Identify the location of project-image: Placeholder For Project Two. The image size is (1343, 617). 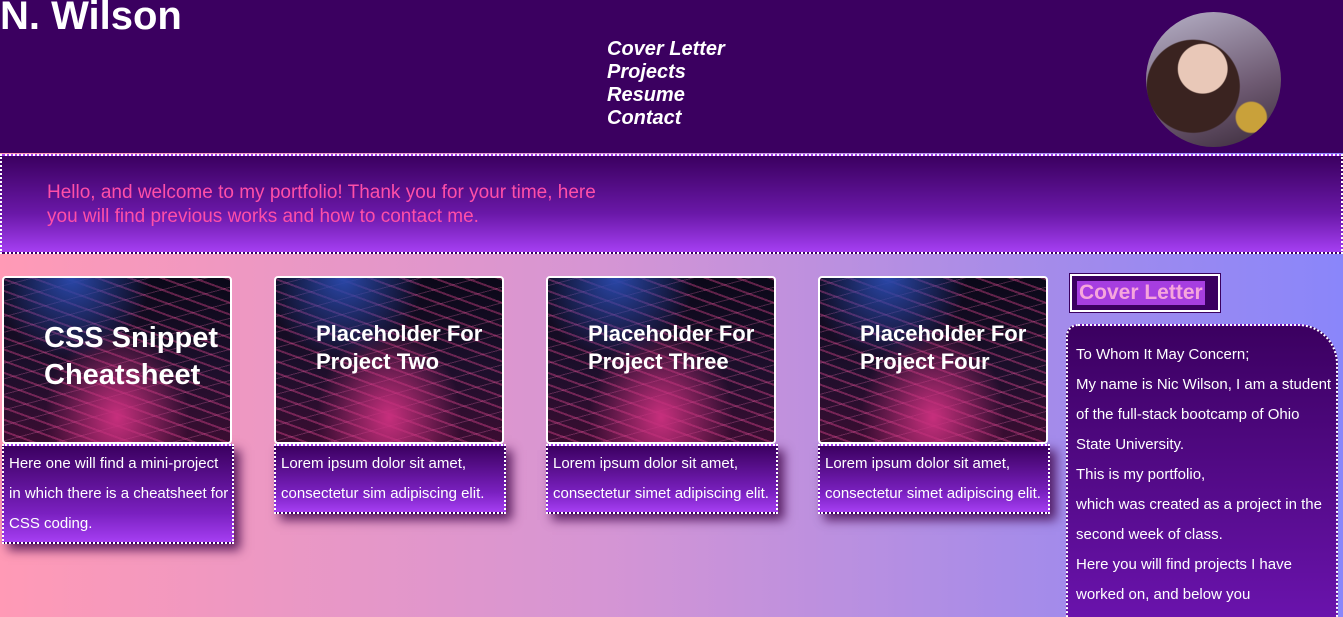
(389, 360).